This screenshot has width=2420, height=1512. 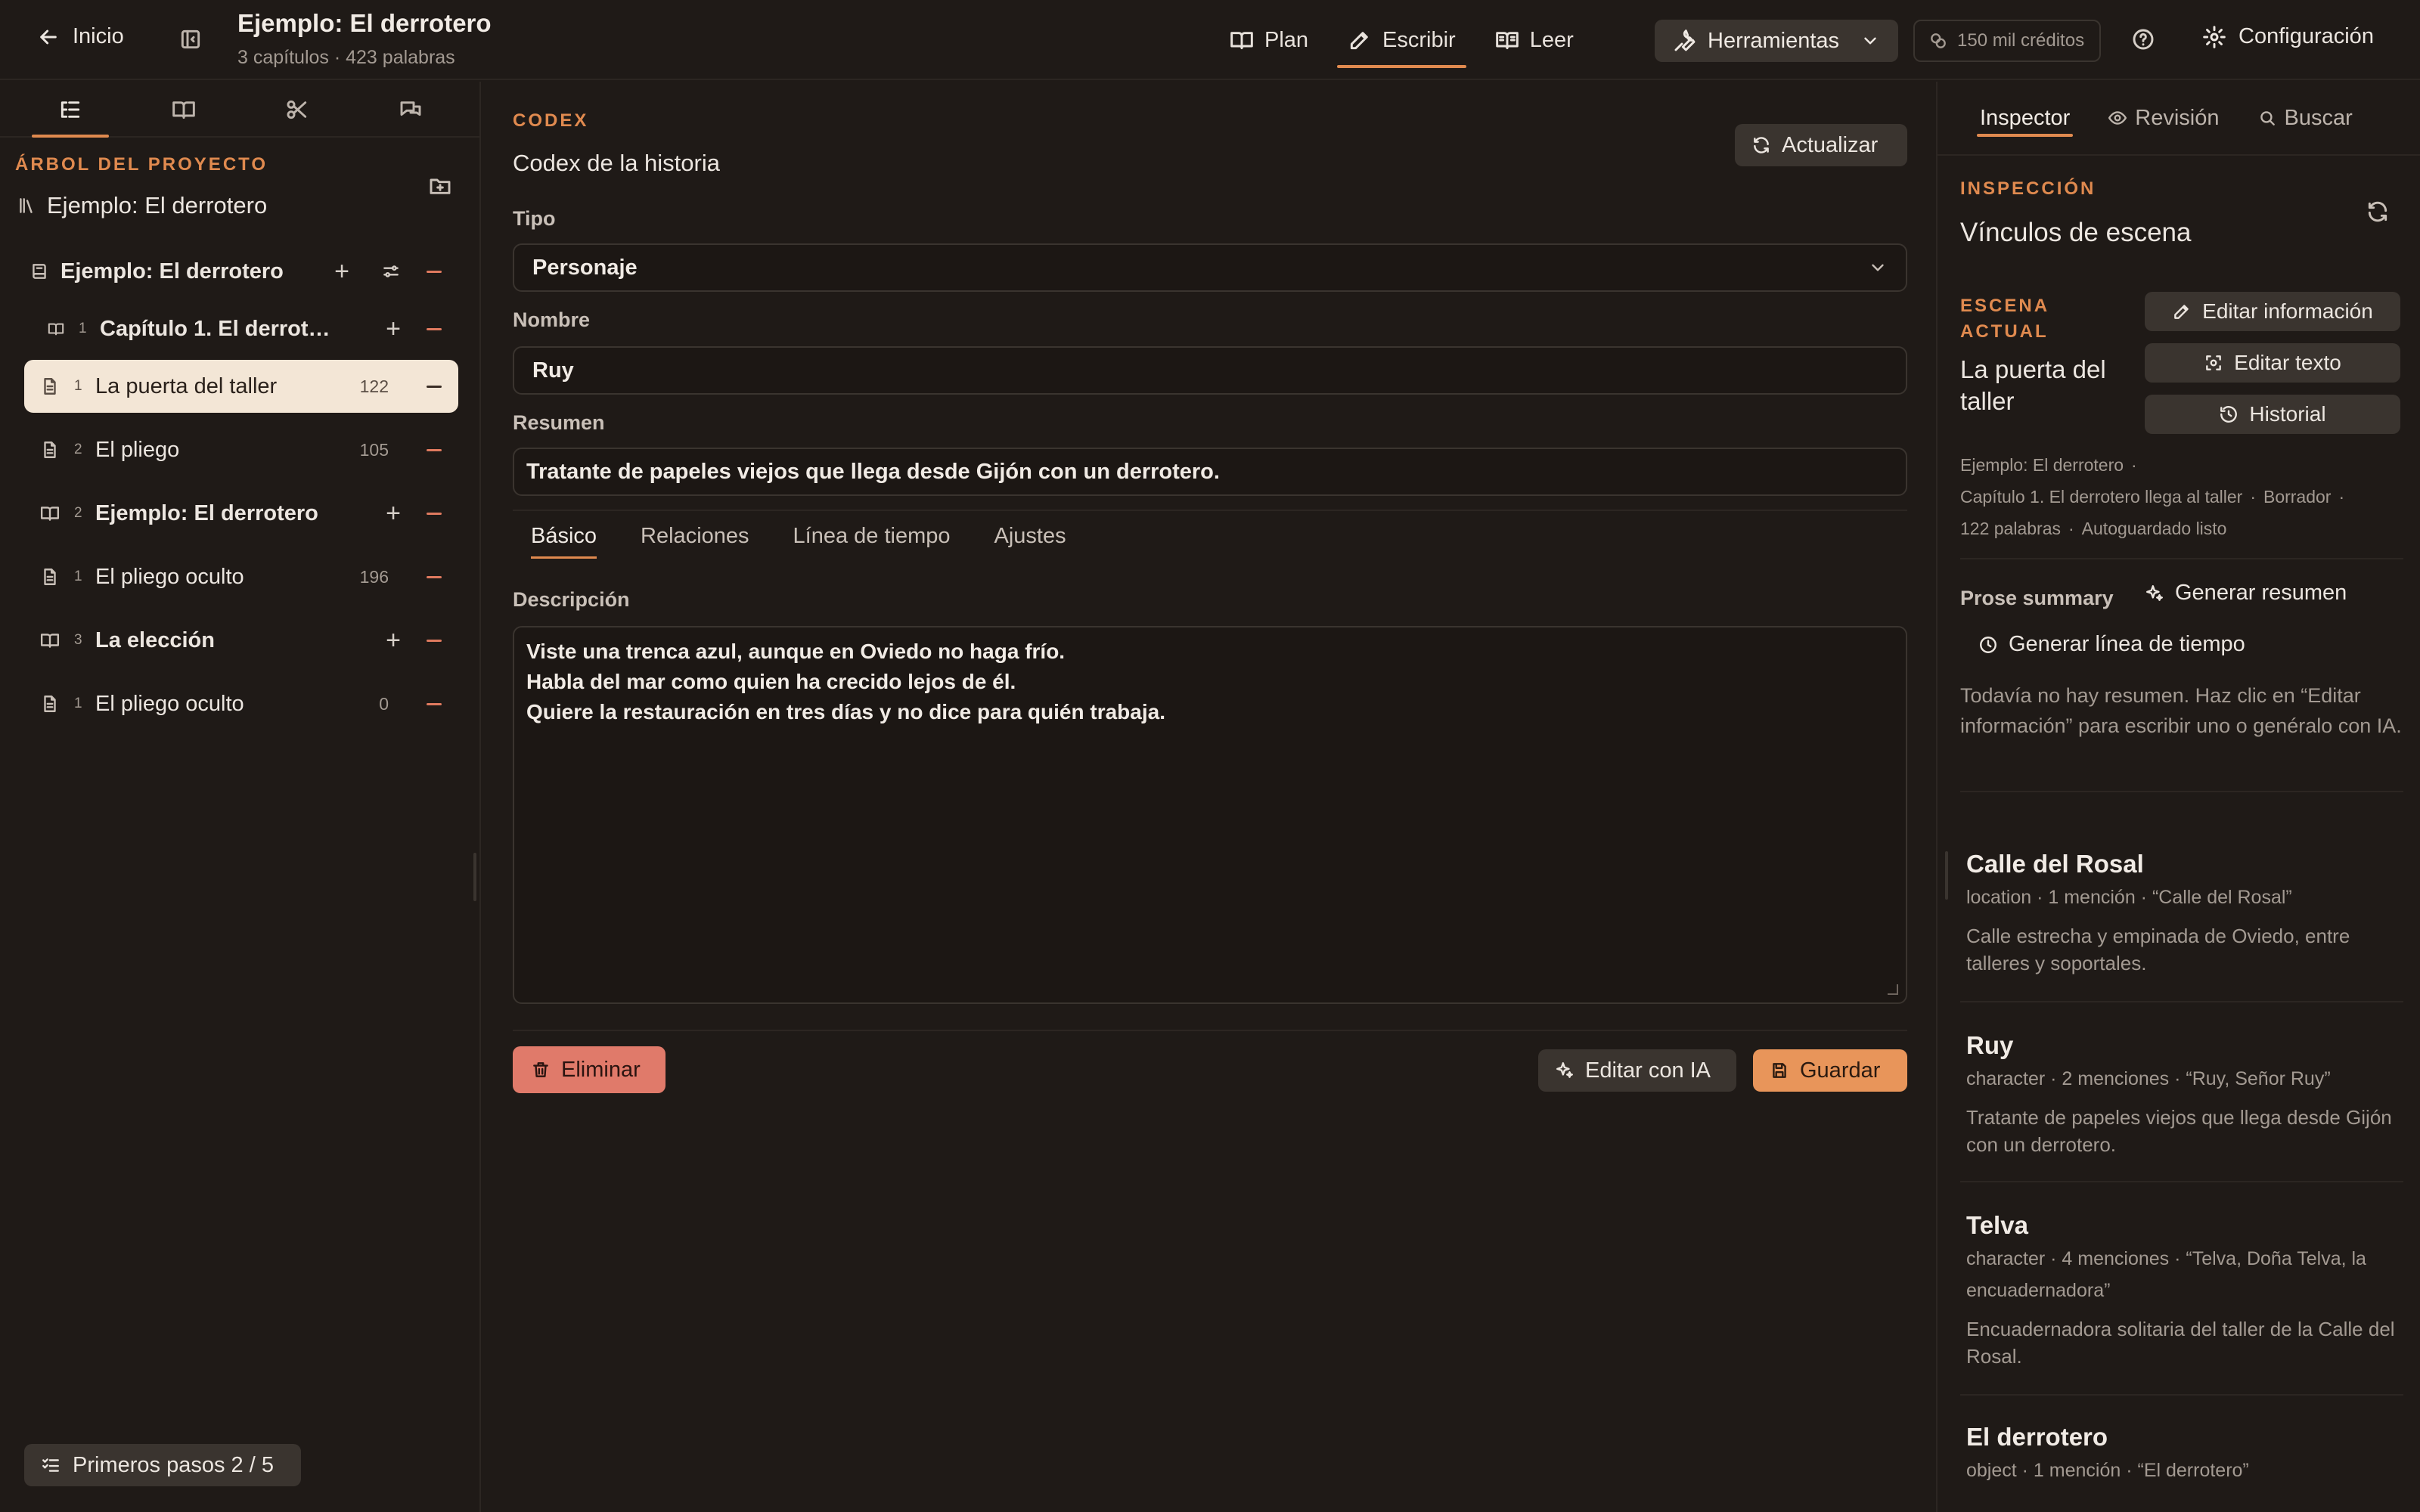 I want to click on generate-summary-button: Generar resumen, so click(x=2246, y=593).